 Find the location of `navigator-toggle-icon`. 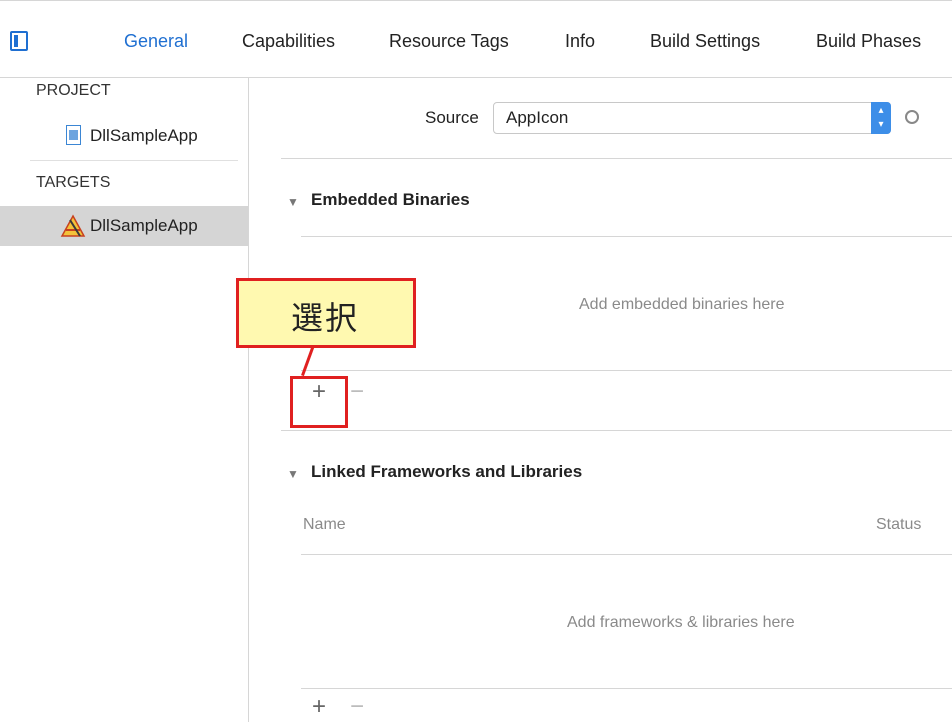

navigator-toggle-icon is located at coordinates (19, 41).